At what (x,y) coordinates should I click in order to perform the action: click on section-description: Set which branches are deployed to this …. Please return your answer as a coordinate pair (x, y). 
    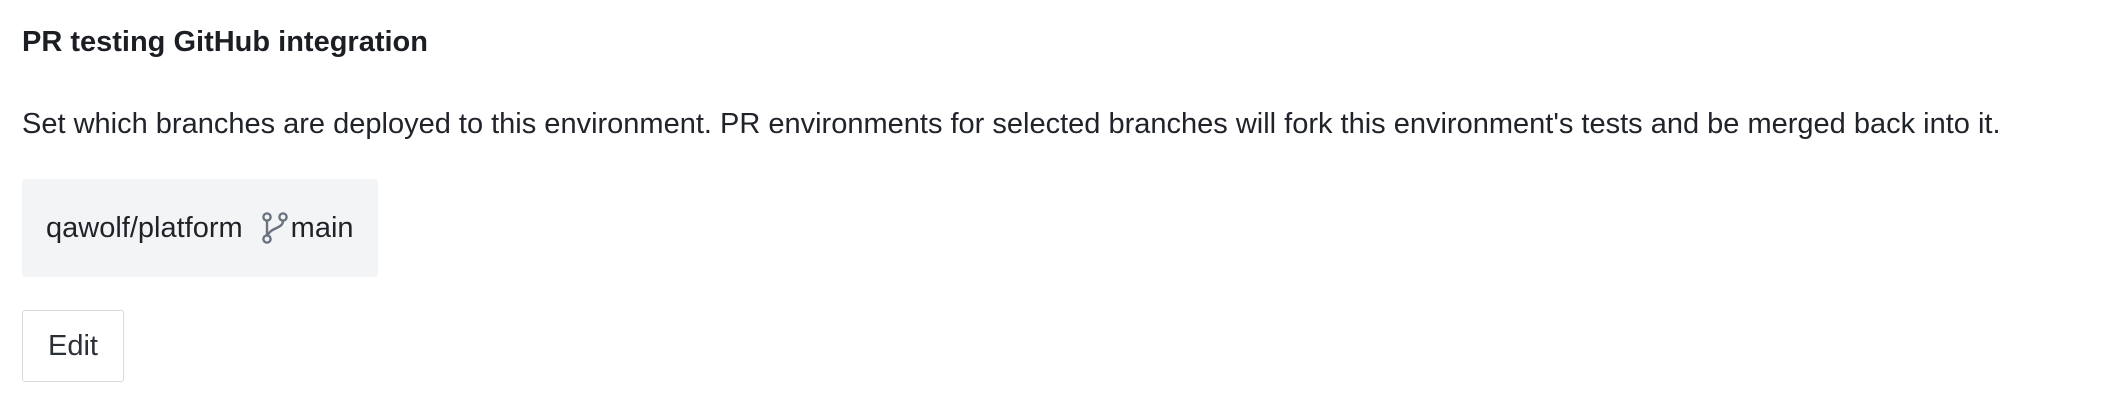
    Looking at the image, I should click on (1011, 124).